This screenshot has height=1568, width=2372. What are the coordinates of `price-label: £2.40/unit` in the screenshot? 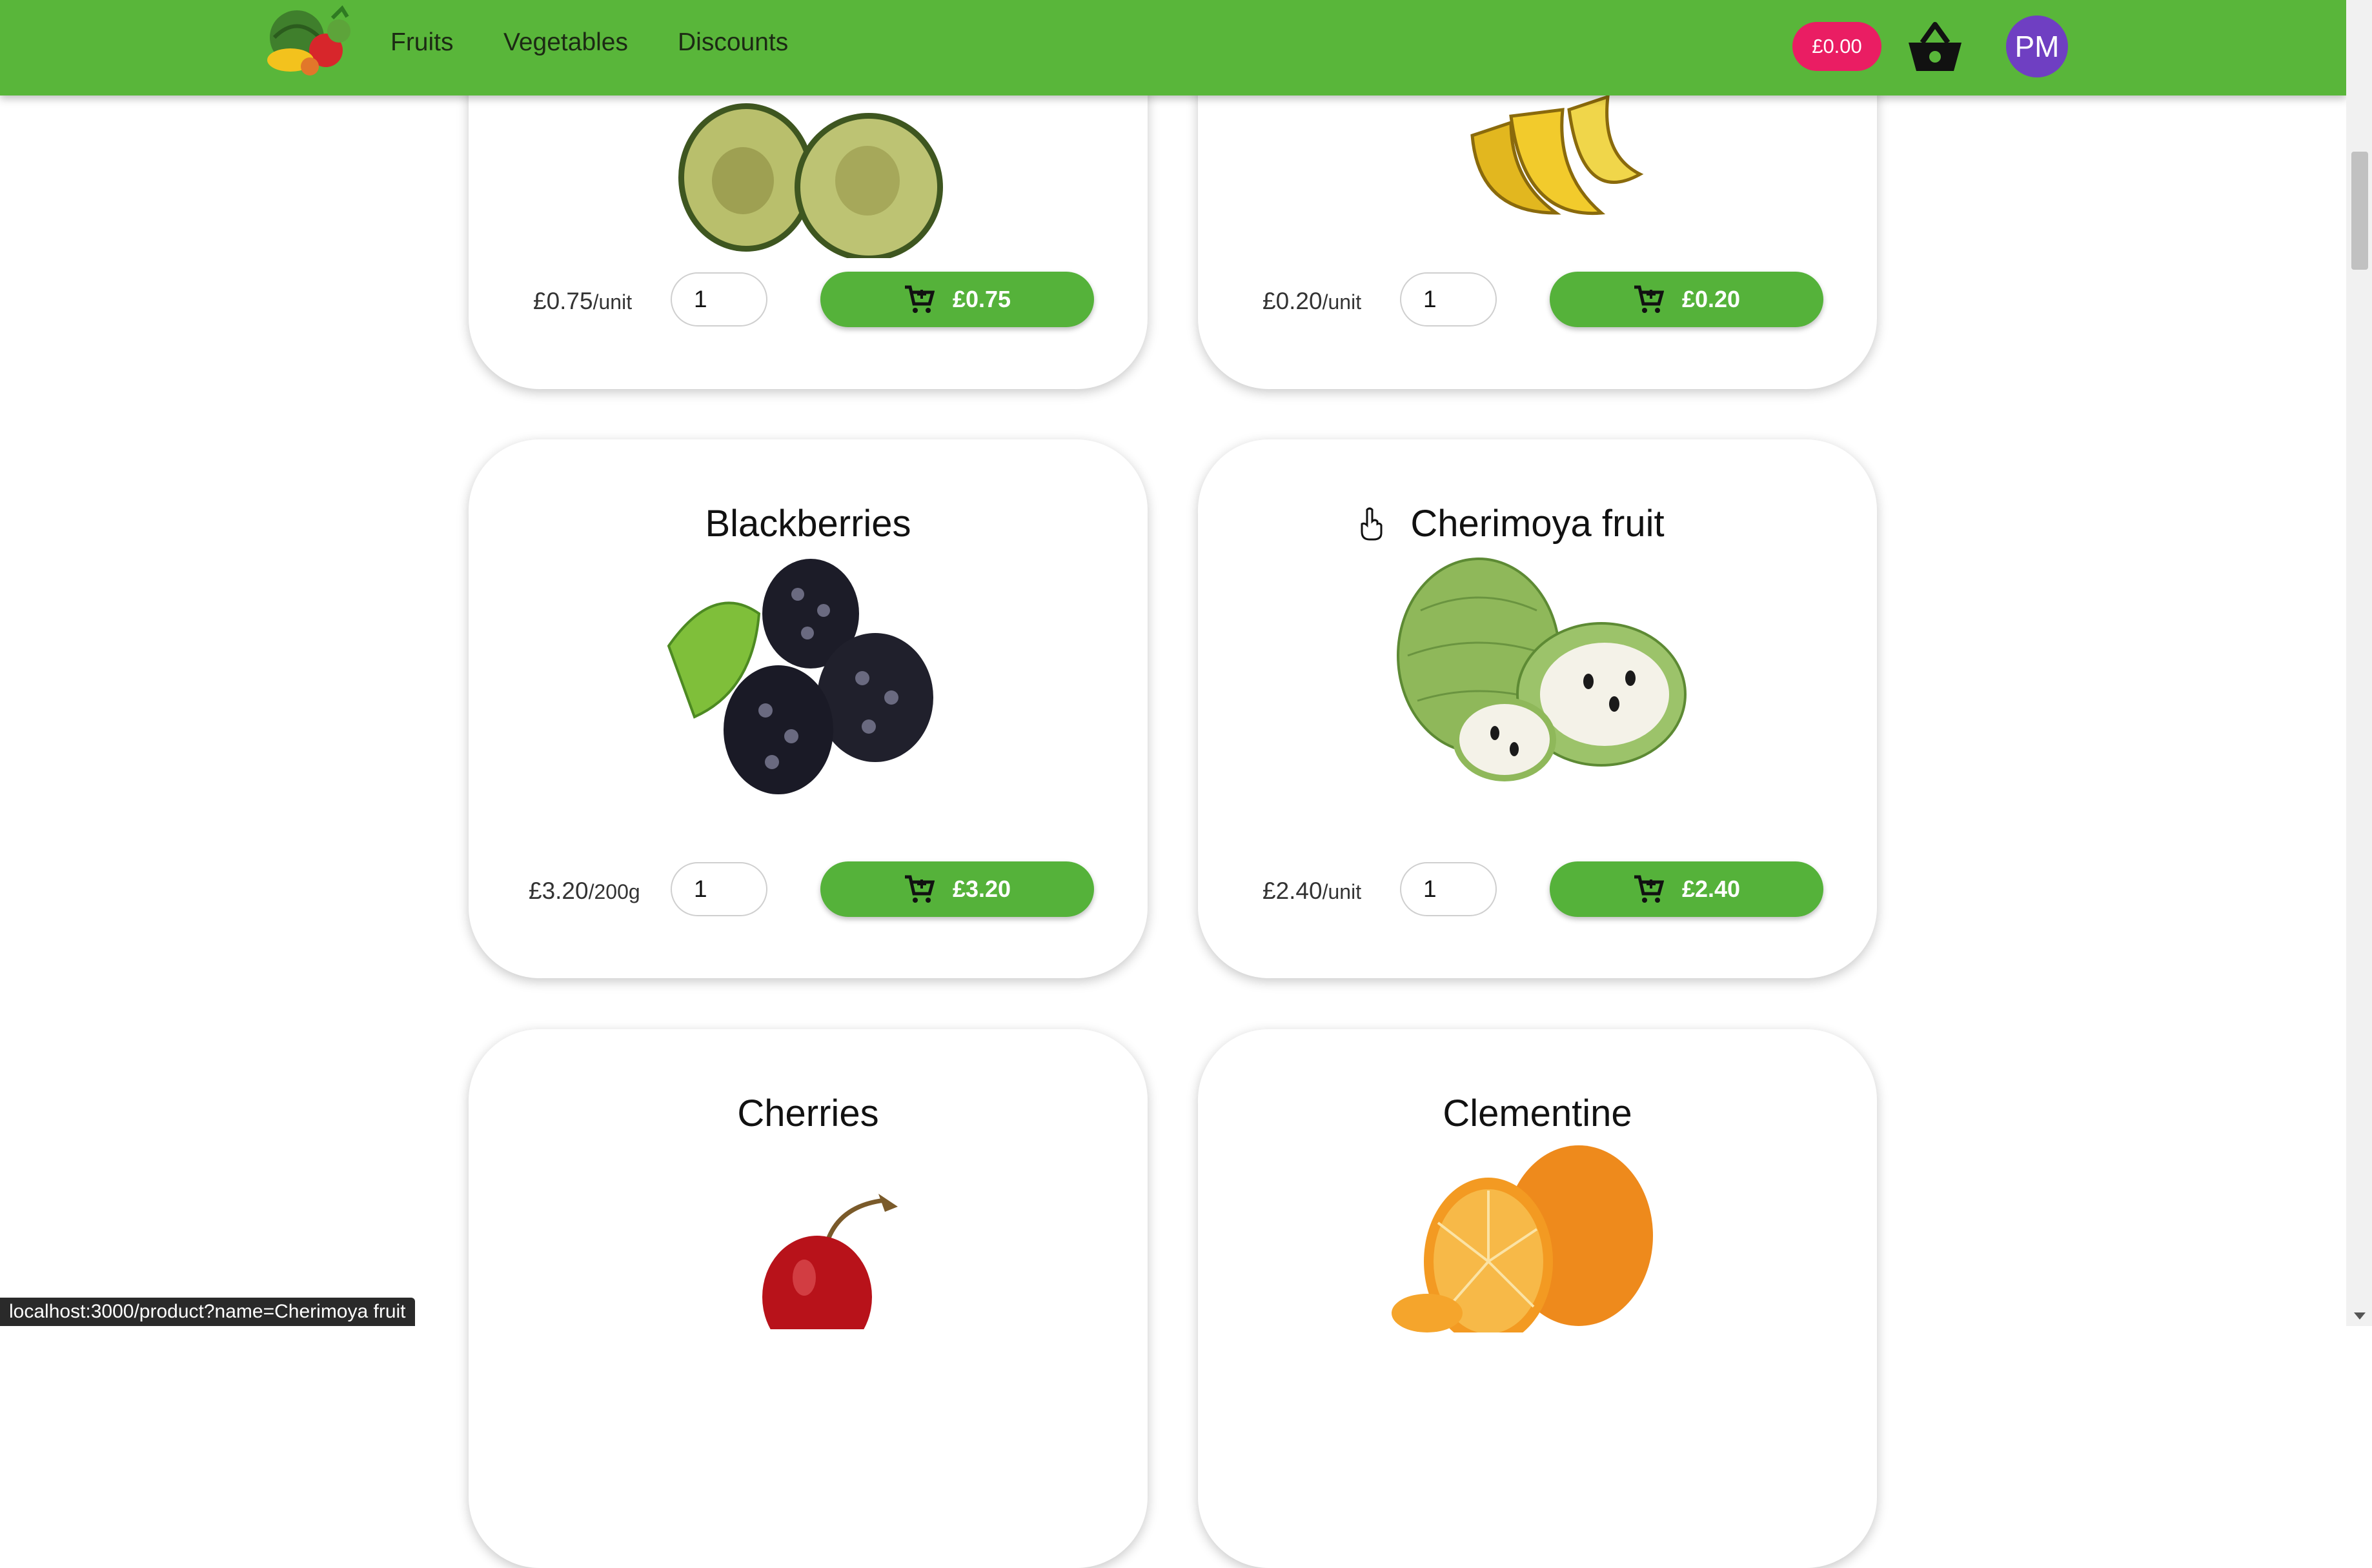 It's located at (1312, 891).